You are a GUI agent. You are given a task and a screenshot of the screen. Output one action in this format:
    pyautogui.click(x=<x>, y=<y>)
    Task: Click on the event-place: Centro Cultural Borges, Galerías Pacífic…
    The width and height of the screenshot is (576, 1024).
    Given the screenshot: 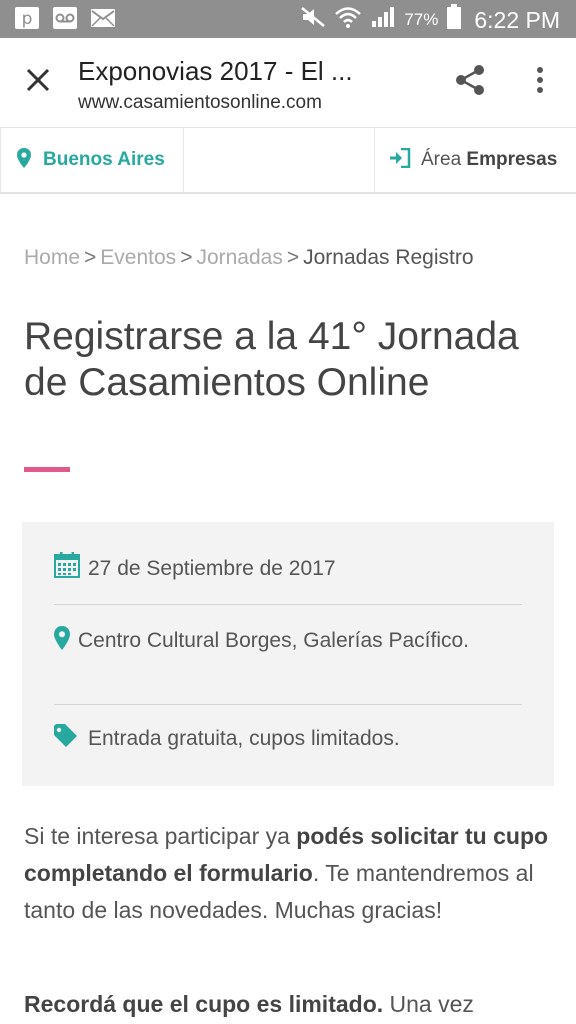 What is the action you would take?
    pyautogui.click(x=288, y=642)
    